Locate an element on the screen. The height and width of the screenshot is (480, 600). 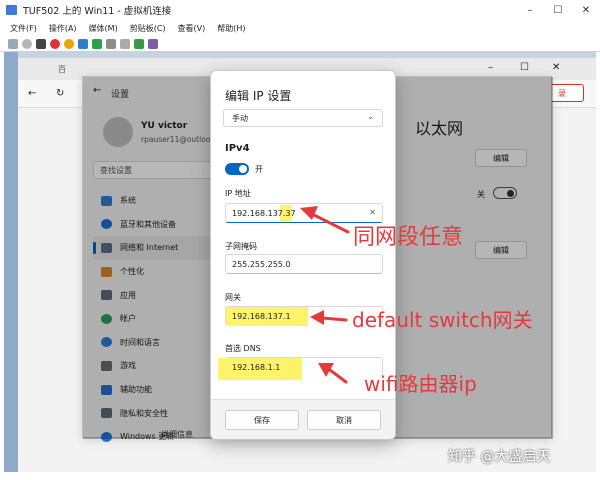
dns-annotation: wifi路由器ip is located at coordinates (420, 384).